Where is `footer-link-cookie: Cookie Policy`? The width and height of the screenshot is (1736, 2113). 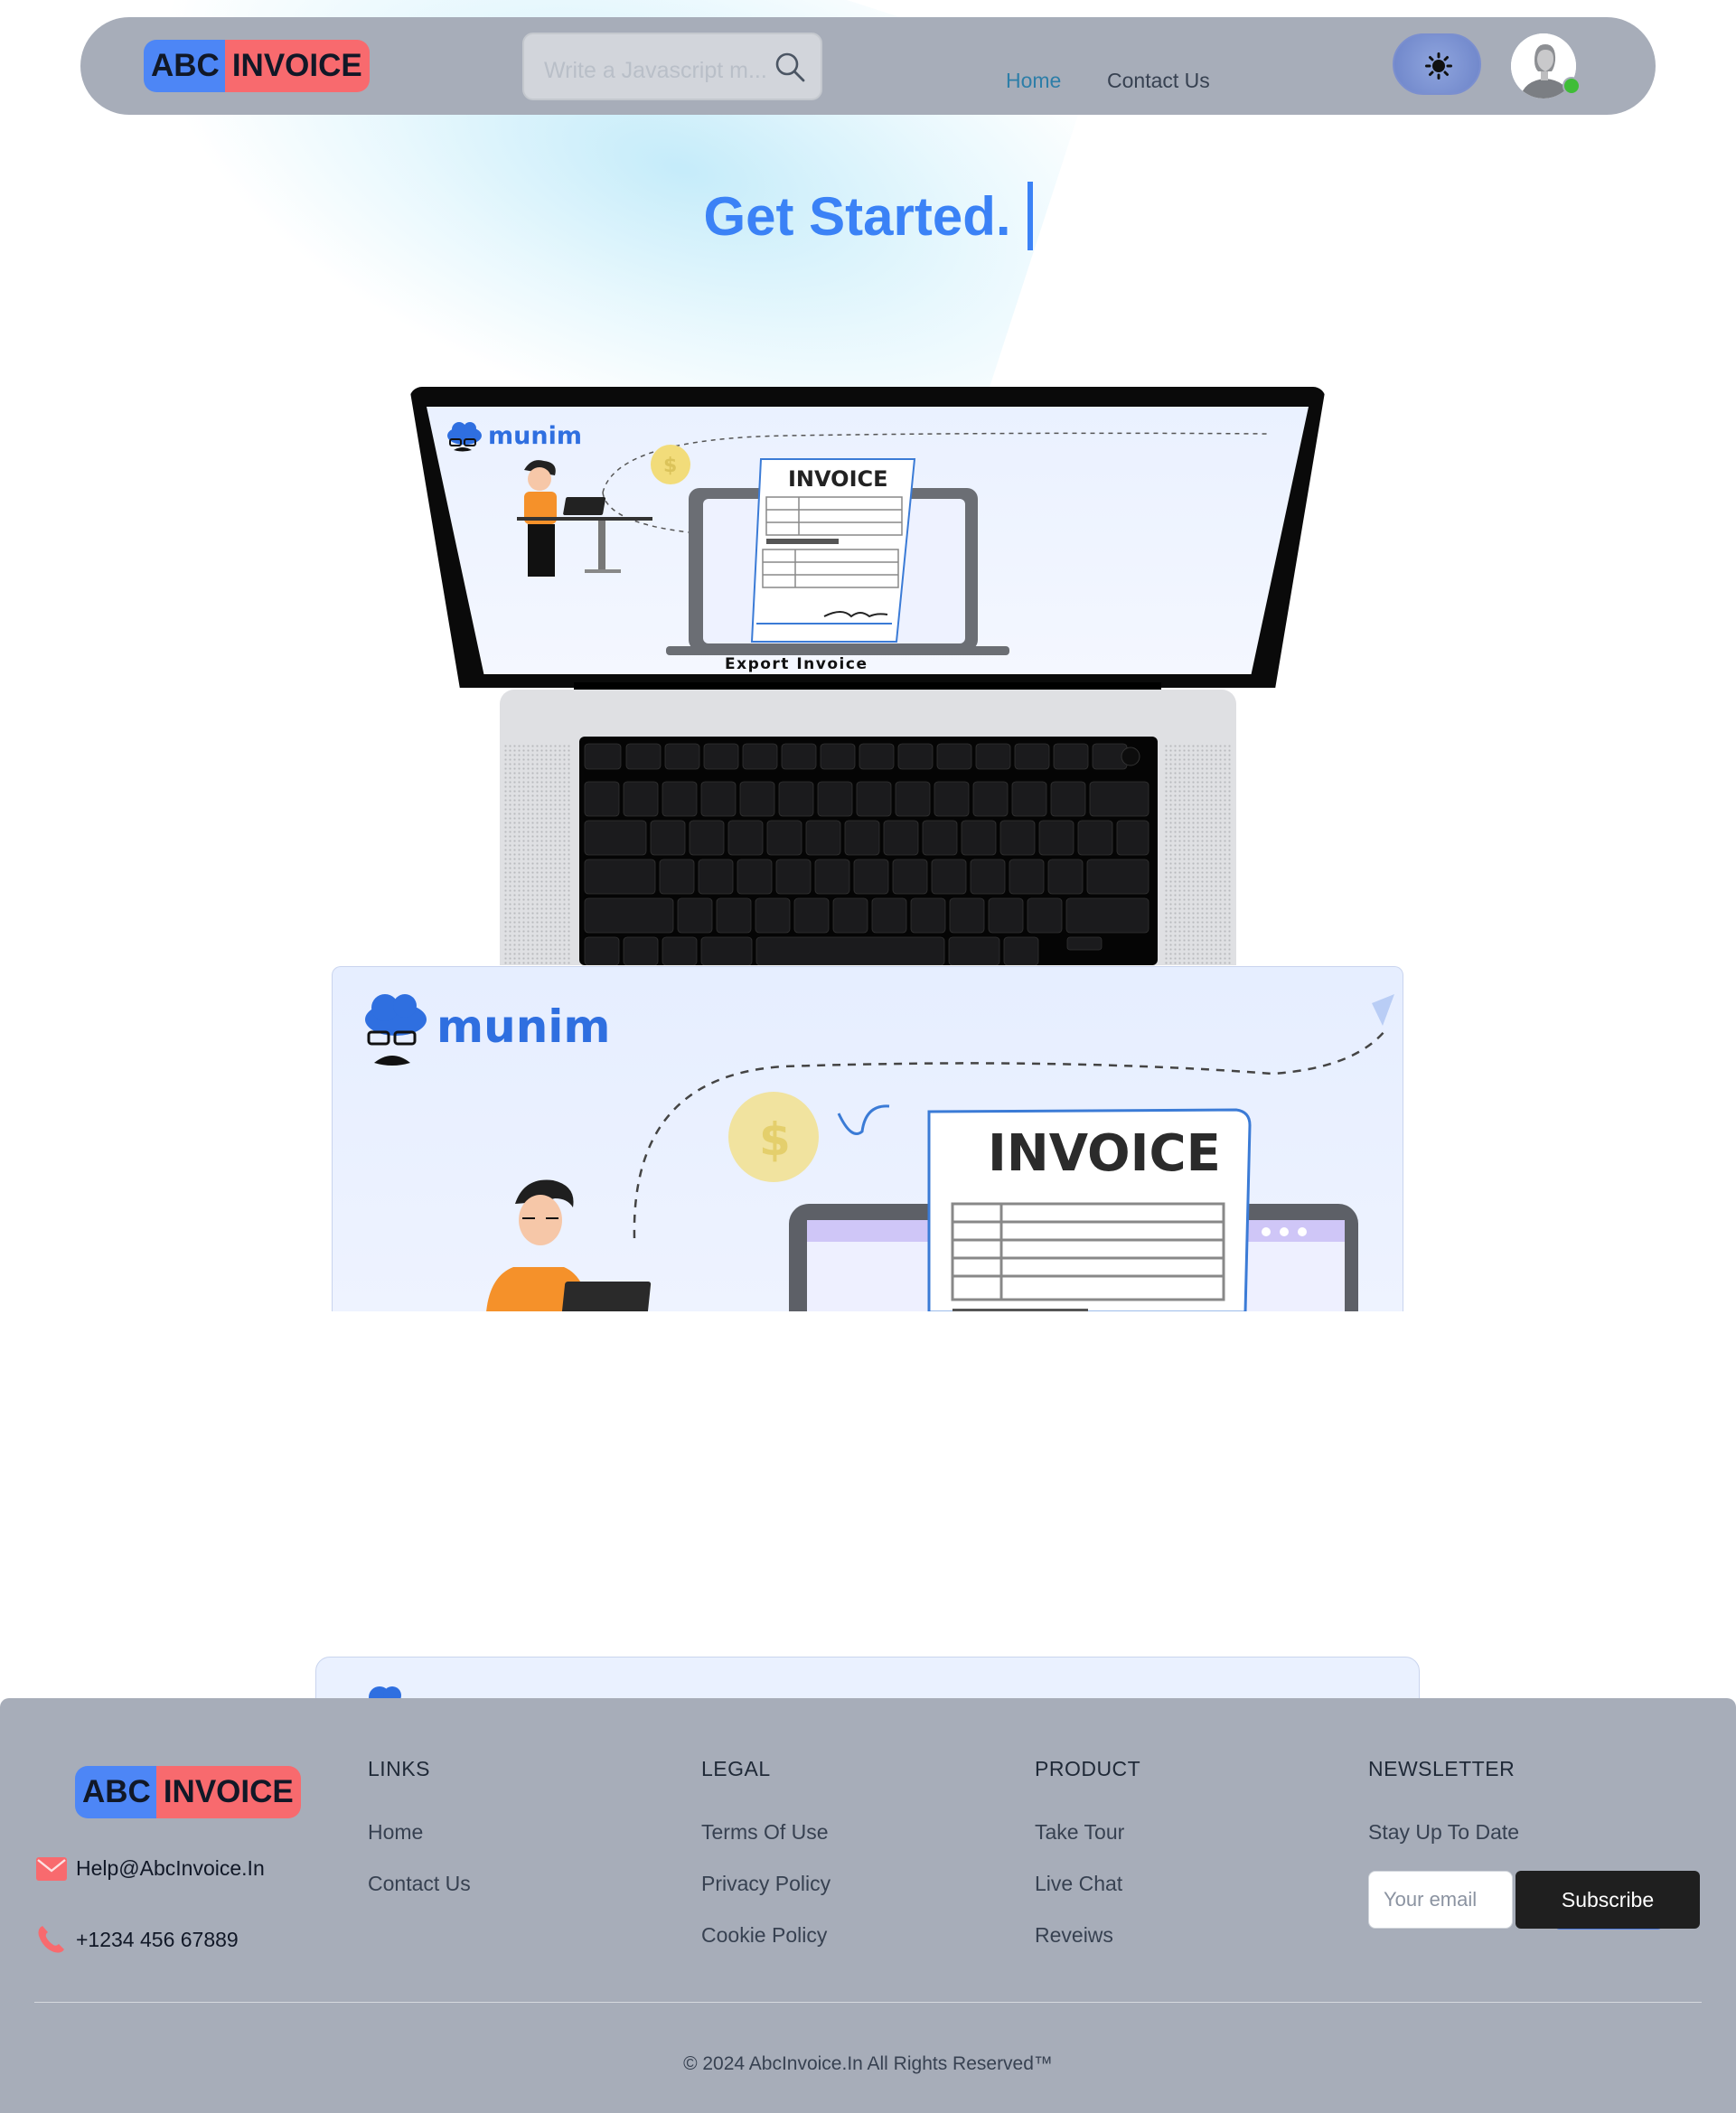
footer-link-cookie: Cookie Policy is located at coordinates (764, 1935).